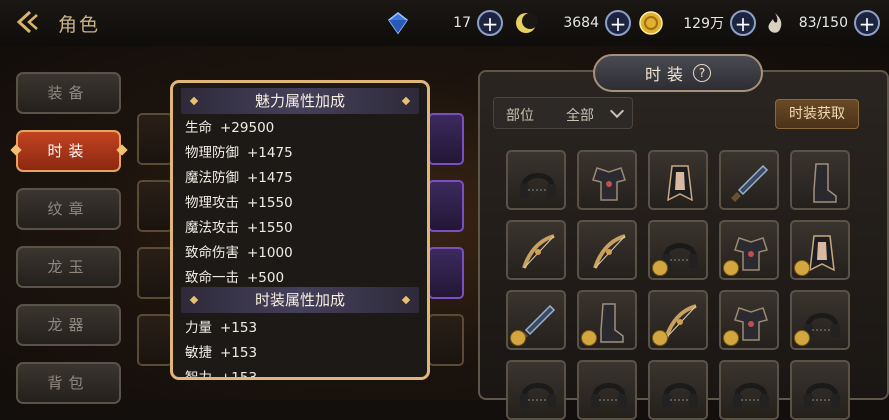  Describe the element at coordinates (212, 203) in the screenshot. I see `stat-name: 物理攻击` at that location.